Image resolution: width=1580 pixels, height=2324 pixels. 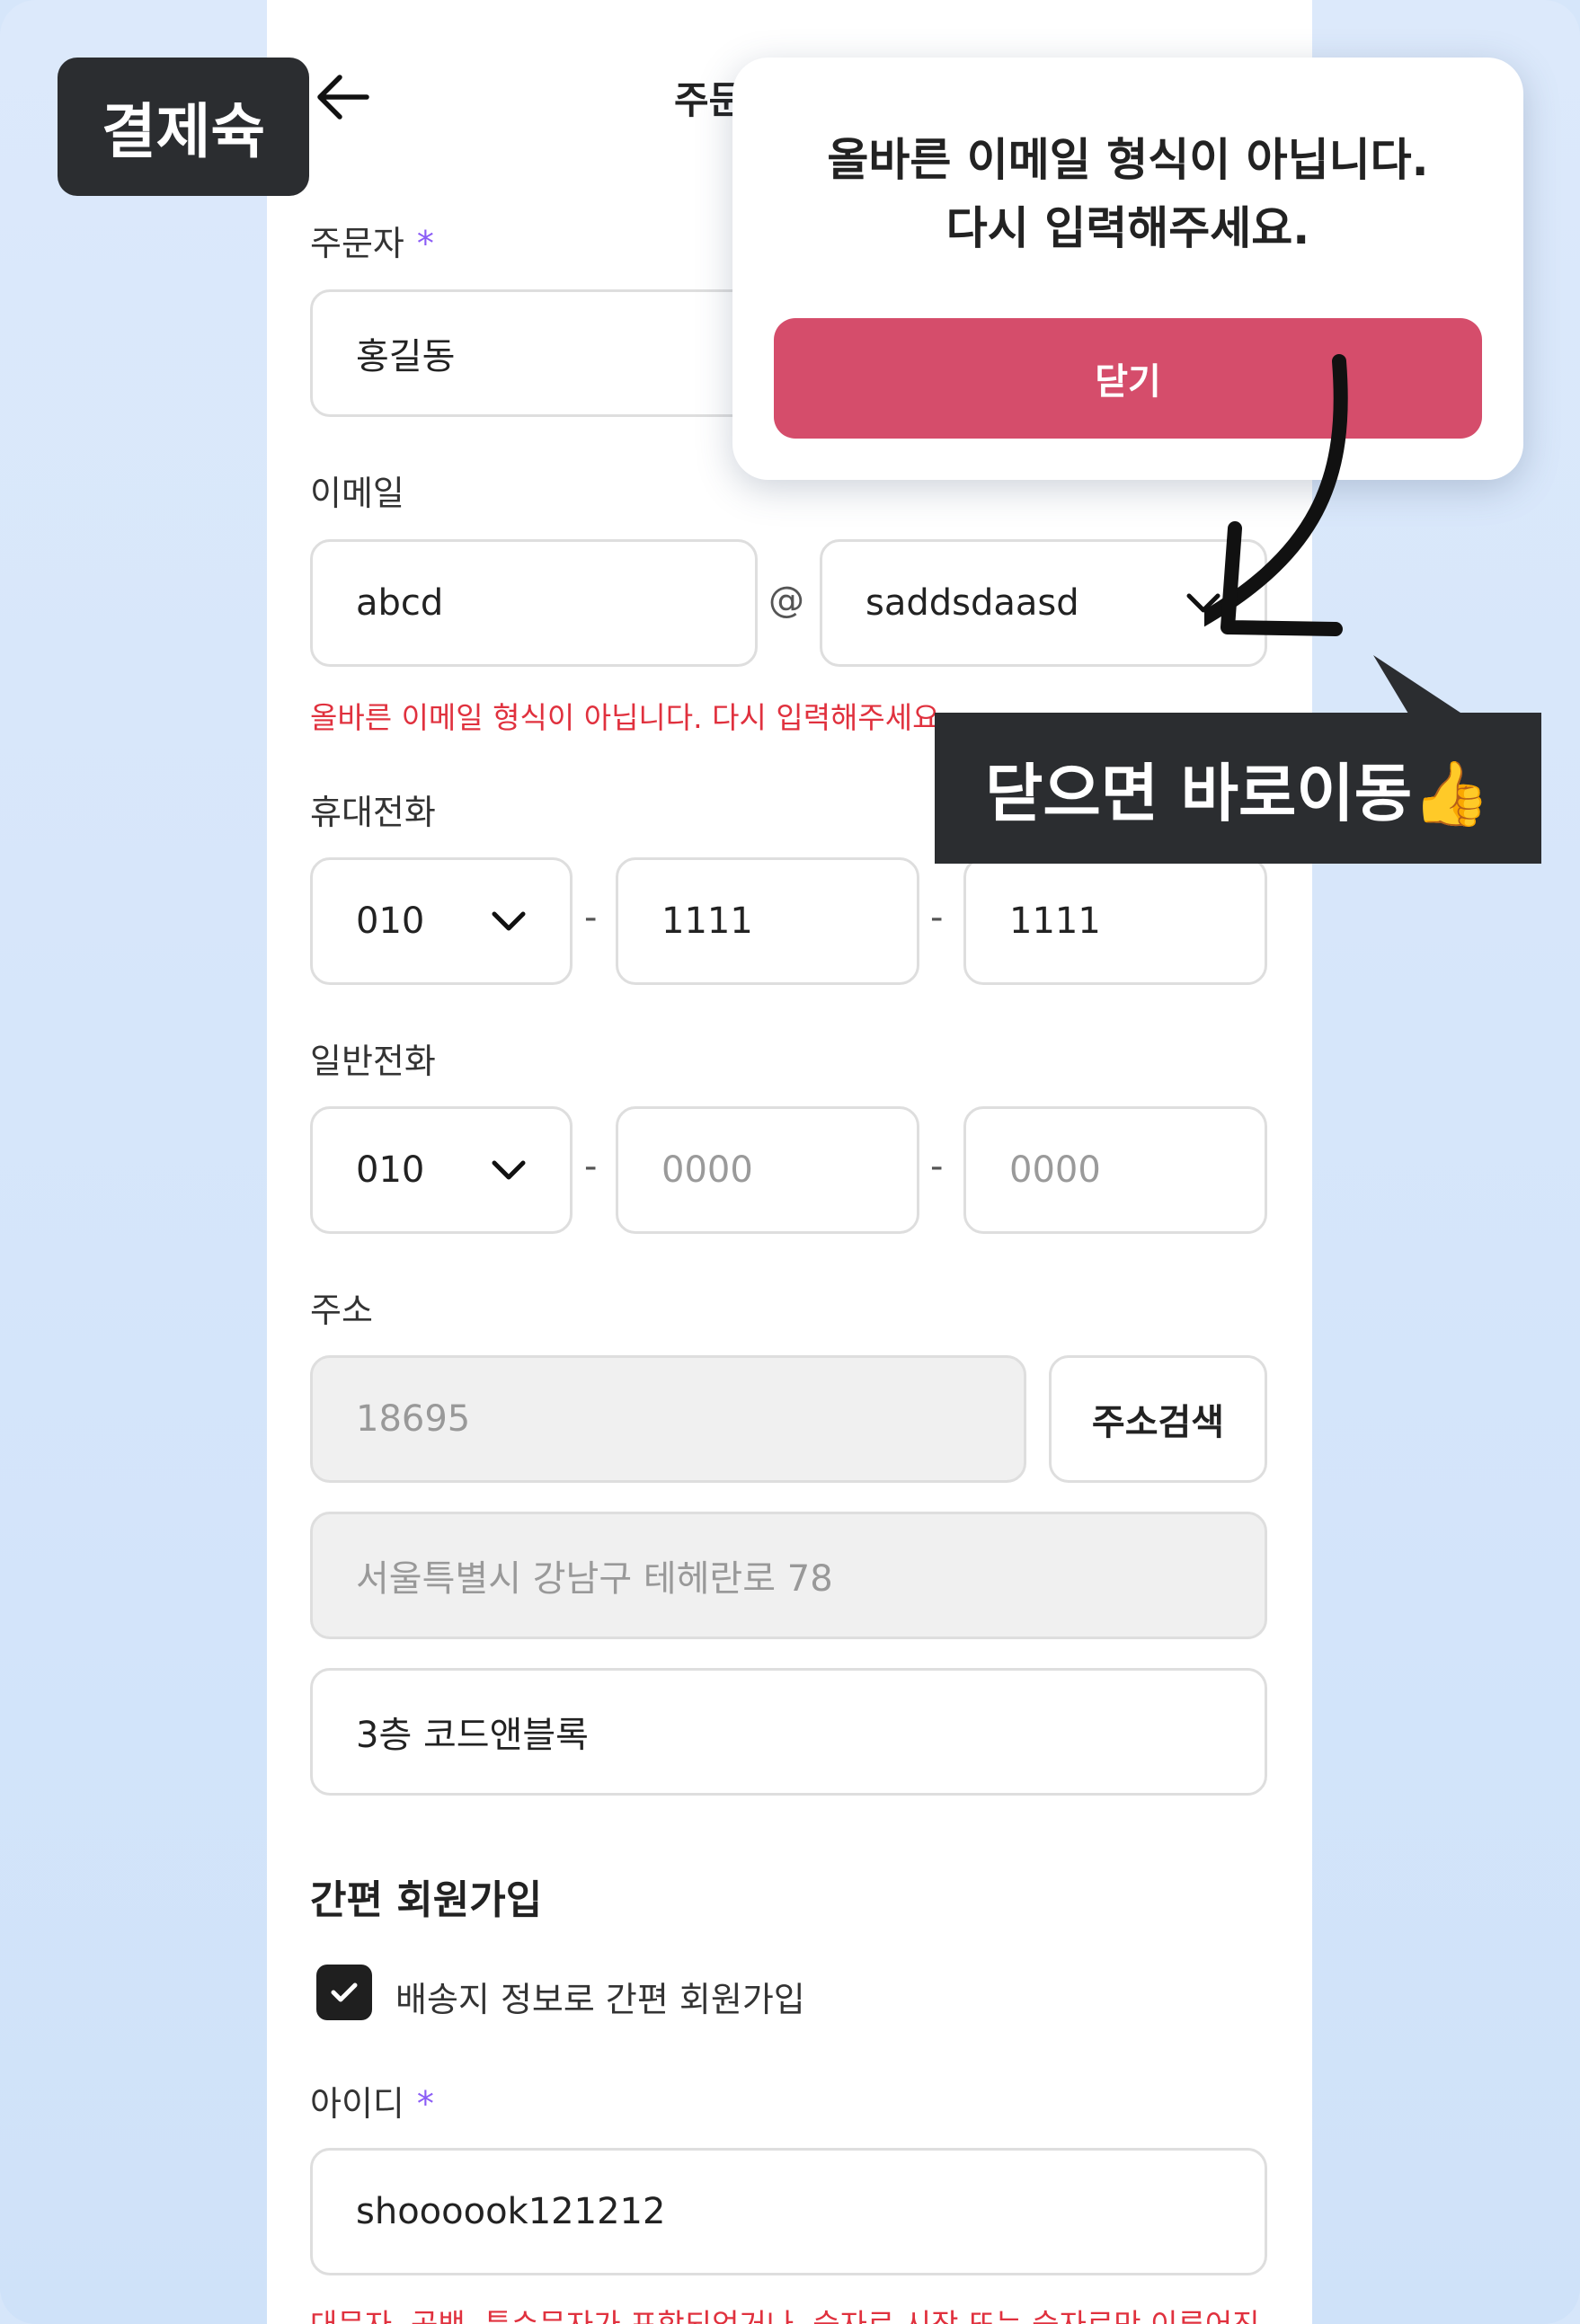 What do you see at coordinates (372, 2104) in the screenshot?
I see `userid-label: 아이디 *` at bounding box center [372, 2104].